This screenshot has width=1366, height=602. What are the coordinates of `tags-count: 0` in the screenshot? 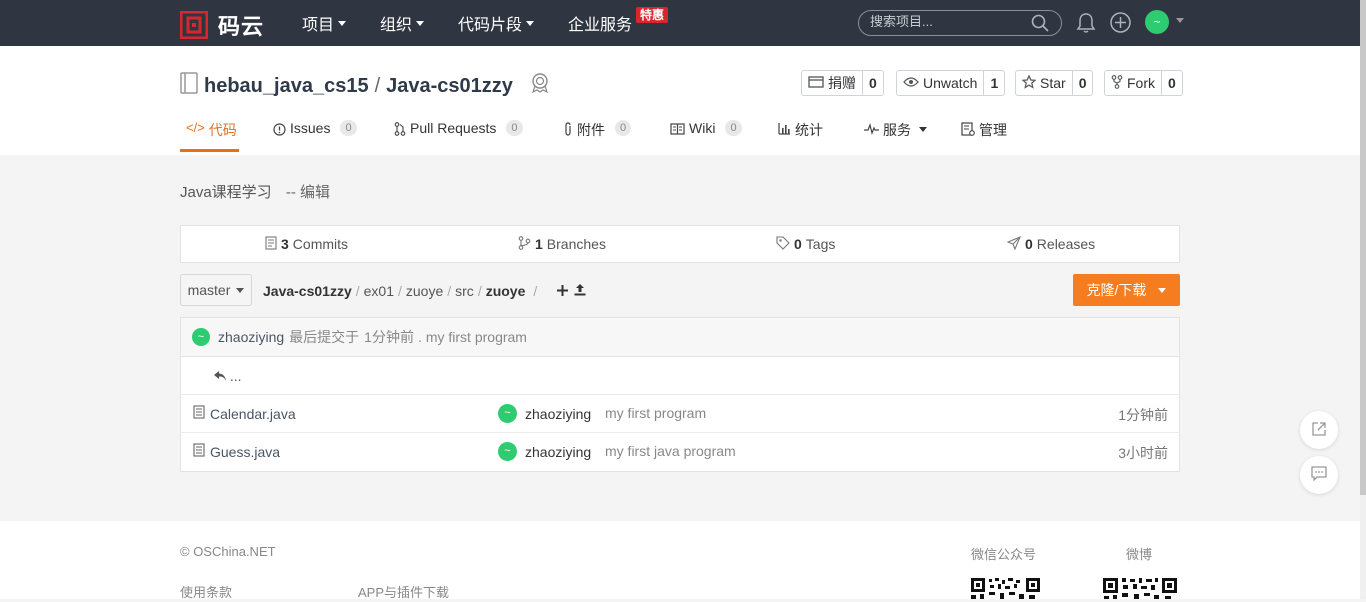 It's located at (798, 244).